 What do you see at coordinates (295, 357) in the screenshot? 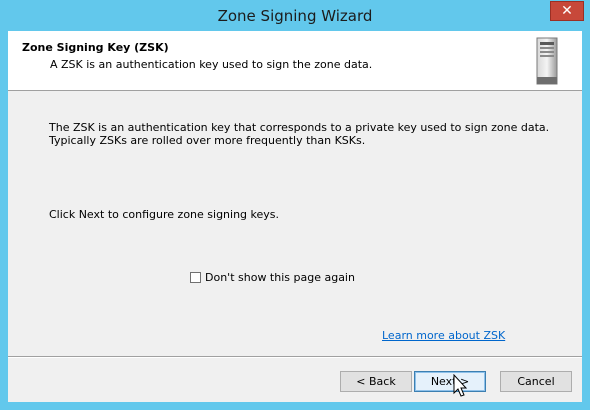
I see `footer-divider` at bounding box center [295, 357].